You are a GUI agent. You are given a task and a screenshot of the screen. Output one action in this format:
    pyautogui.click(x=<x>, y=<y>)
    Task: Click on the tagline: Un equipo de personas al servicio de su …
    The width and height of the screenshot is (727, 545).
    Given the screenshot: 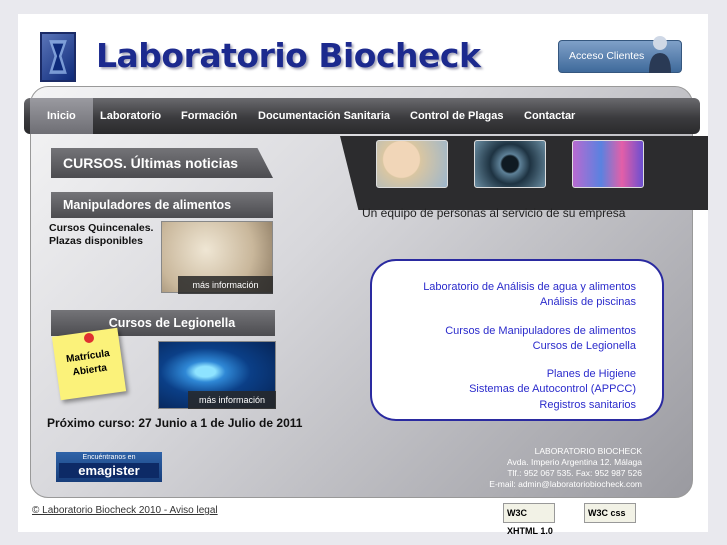 What is the action you would take?
    pyautogui.click(x=494, y=213)
    